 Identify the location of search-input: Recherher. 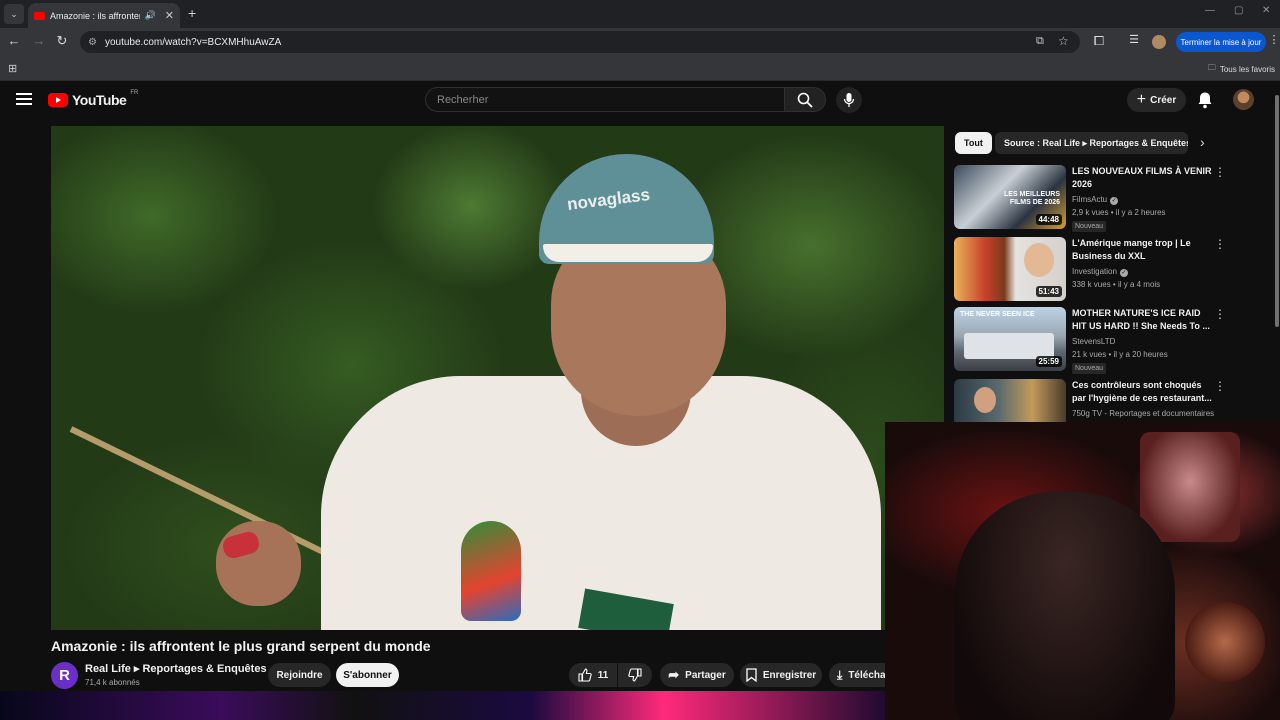
(604, 99).